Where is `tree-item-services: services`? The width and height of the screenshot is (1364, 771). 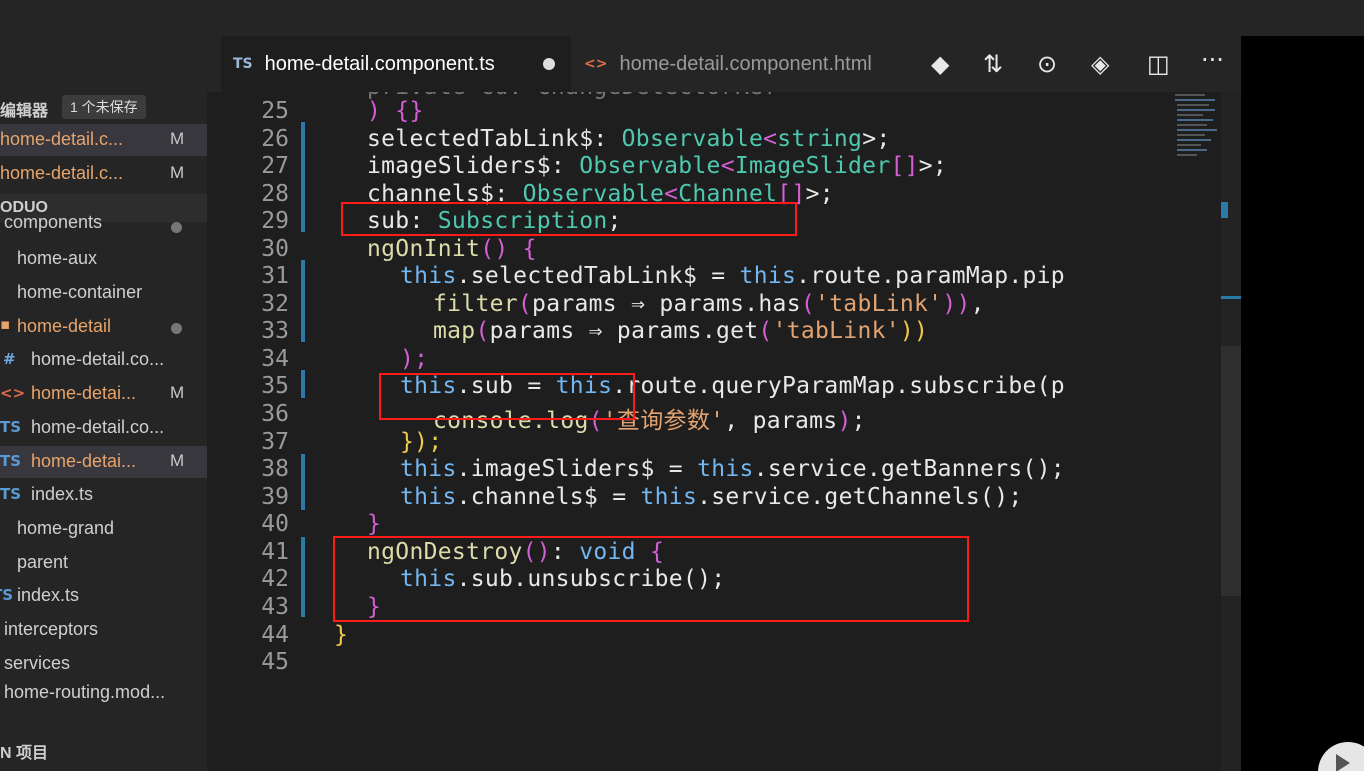 tree-item-services: services is located at coordinates (103, 664).